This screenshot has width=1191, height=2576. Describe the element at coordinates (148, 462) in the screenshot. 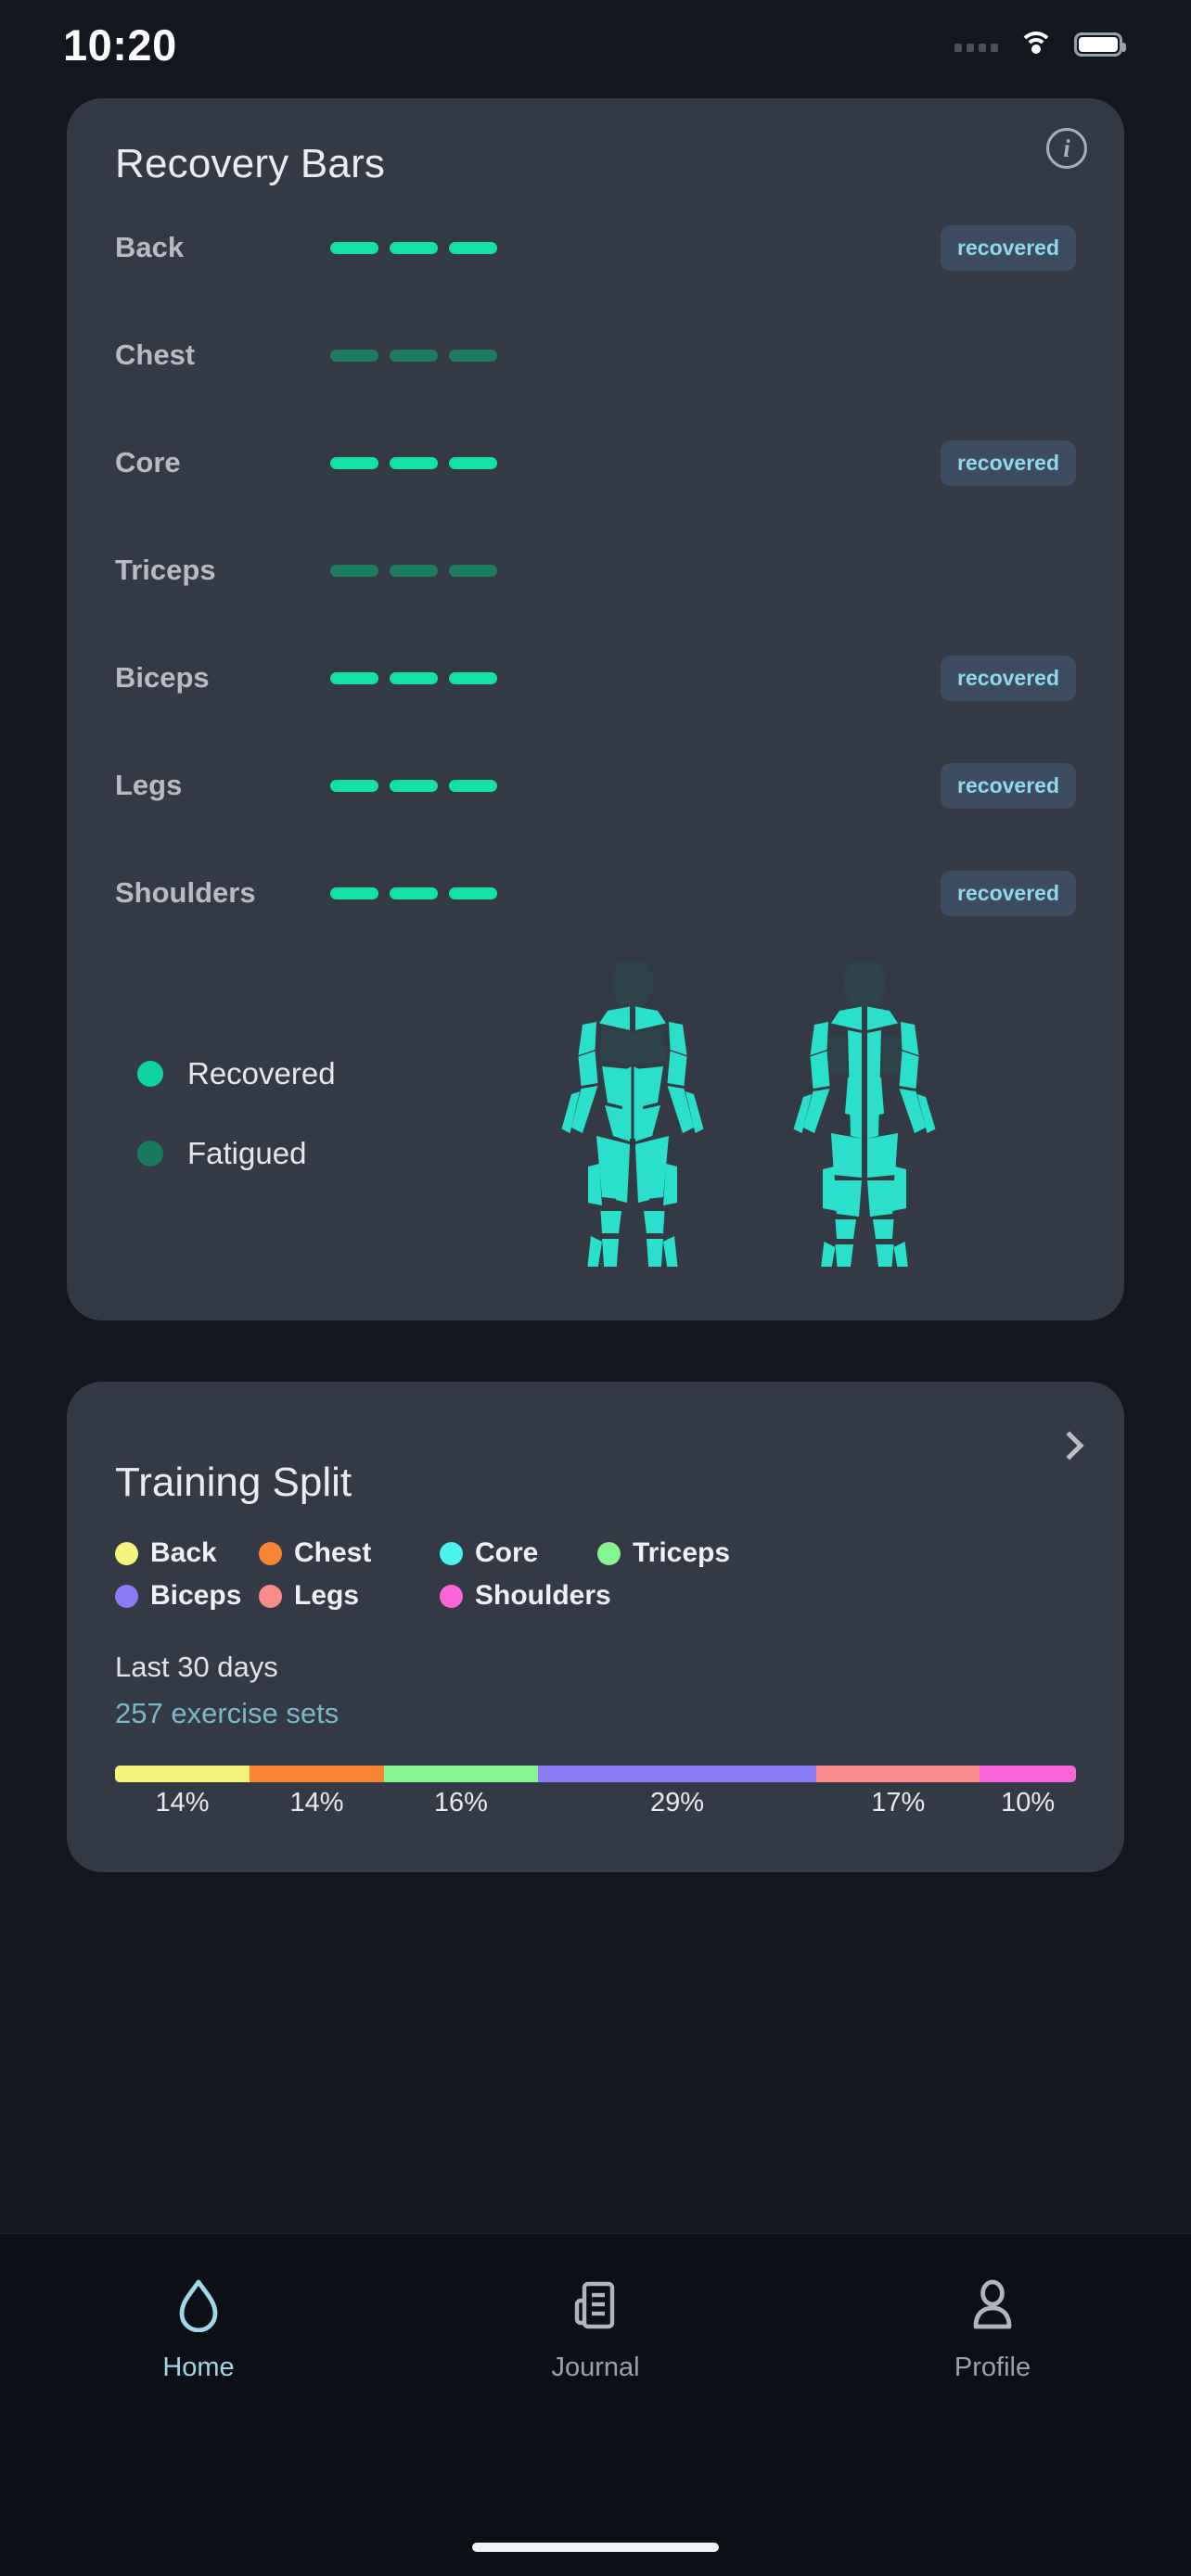

I see `muscle-name: Core` at that location.